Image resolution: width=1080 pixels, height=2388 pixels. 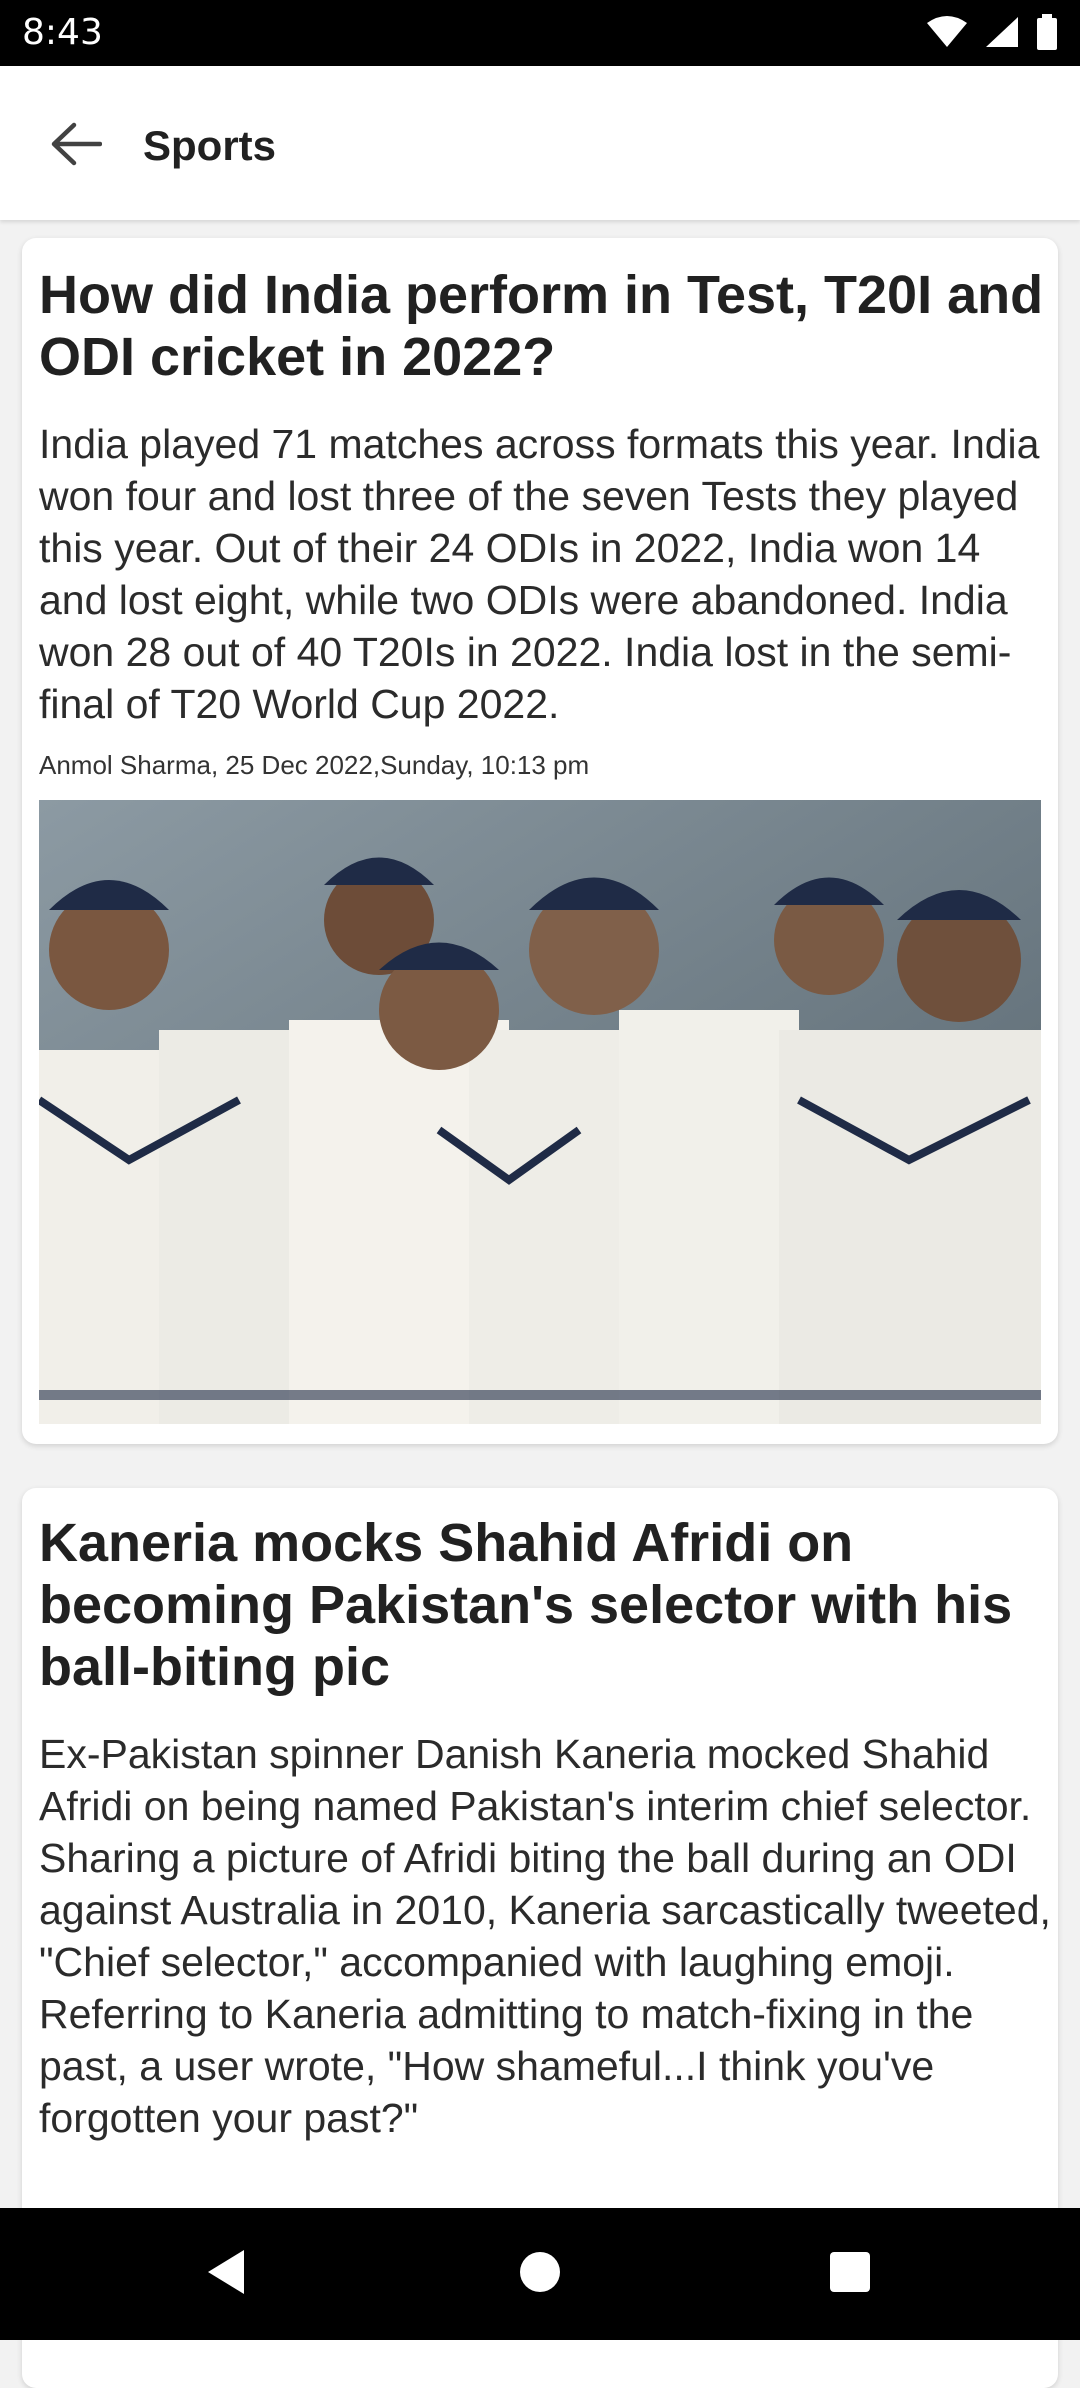 I want to click on home-circle-icon, so click(x=540, y=2274).